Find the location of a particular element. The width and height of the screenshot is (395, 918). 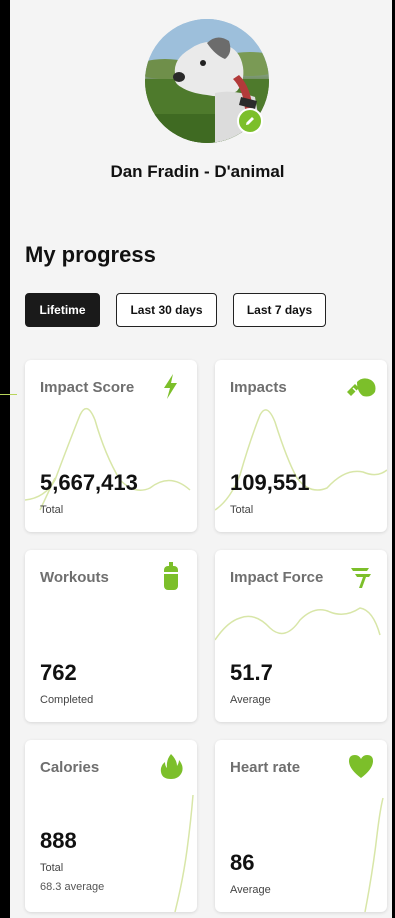

tab-last-30-days: Last 30 days is located at coordinates (166, 310).